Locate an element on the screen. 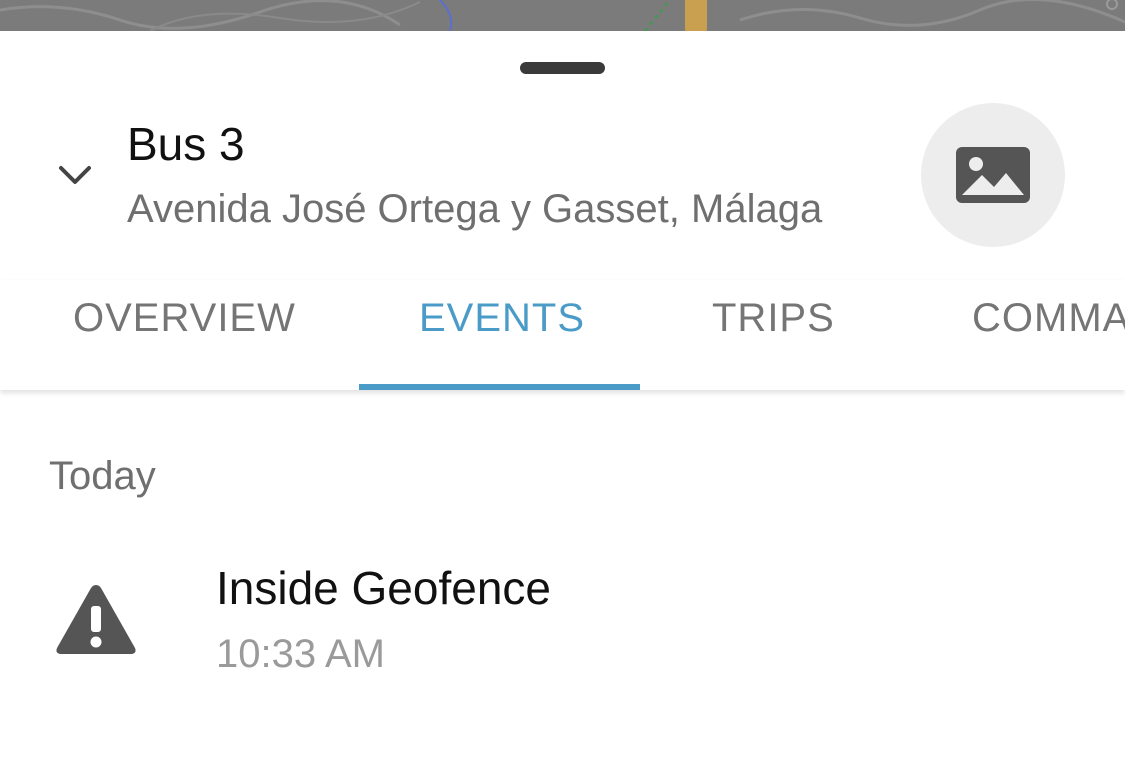 The image size is (1125, 762). device-address: Avenida José Ortega y Gasset, Málaga is located at coordinates (475, 209).